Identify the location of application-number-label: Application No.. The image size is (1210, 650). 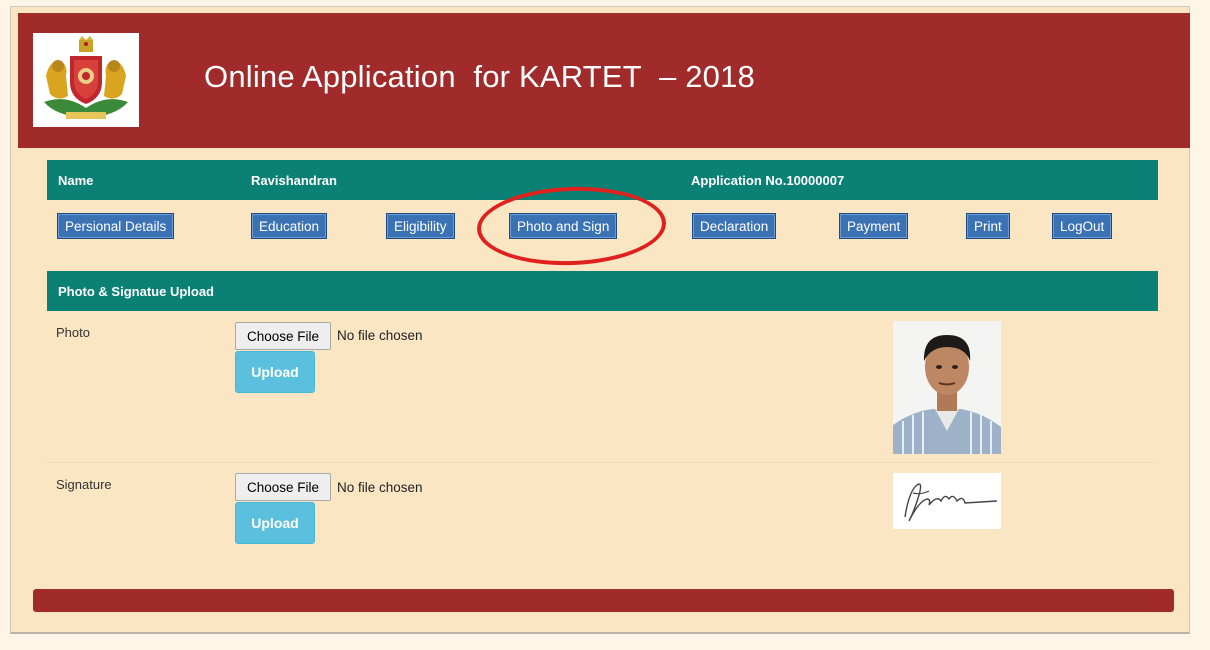
(739, 180).